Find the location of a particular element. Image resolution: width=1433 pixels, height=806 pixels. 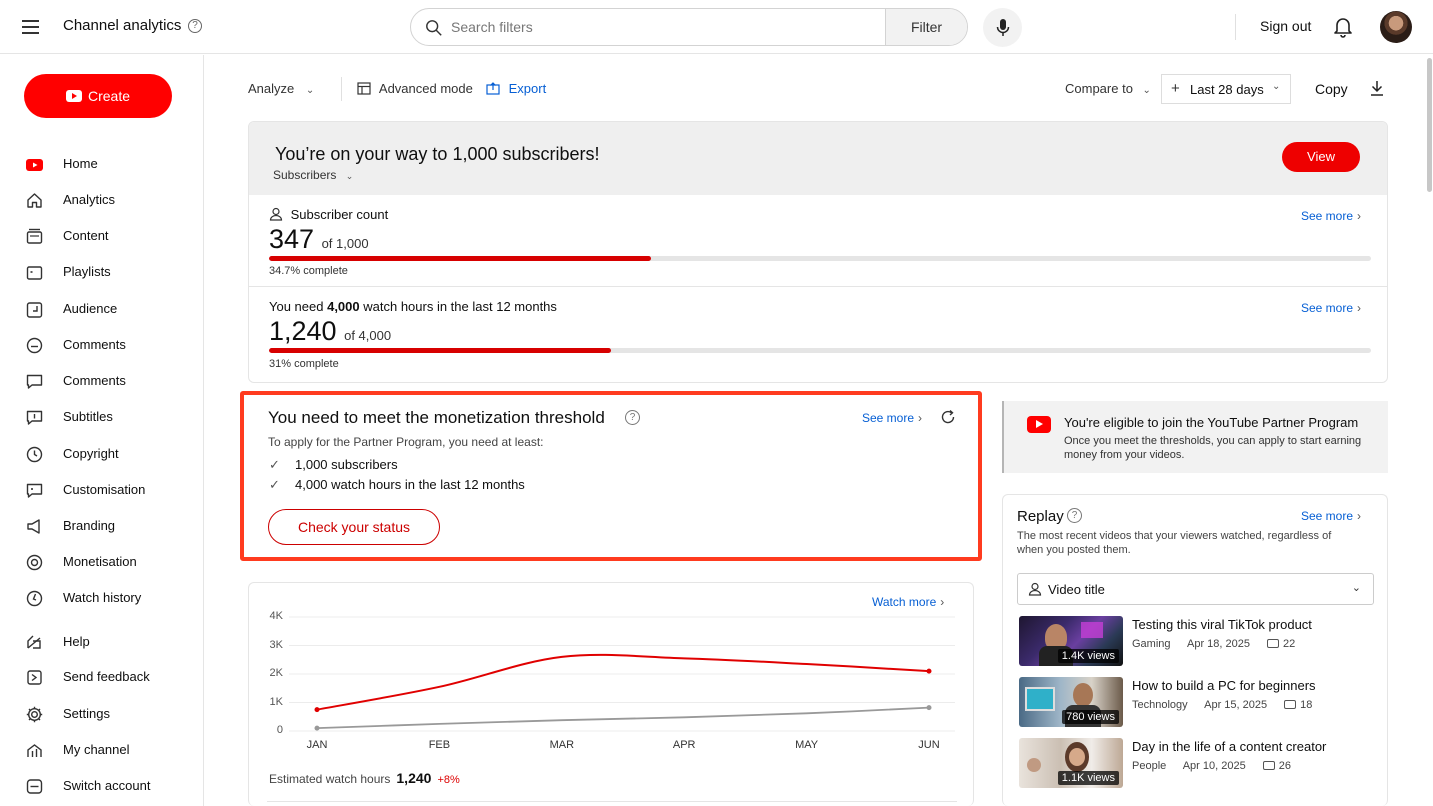

video-thumbnail: 1.1K views is located at coordinates (1071, 763).